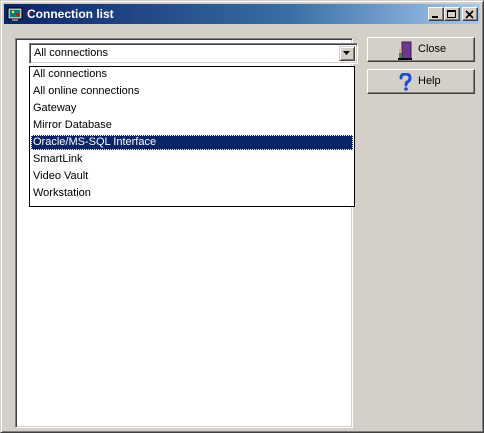  I want to click on maximize-icon, so click(451, 14).